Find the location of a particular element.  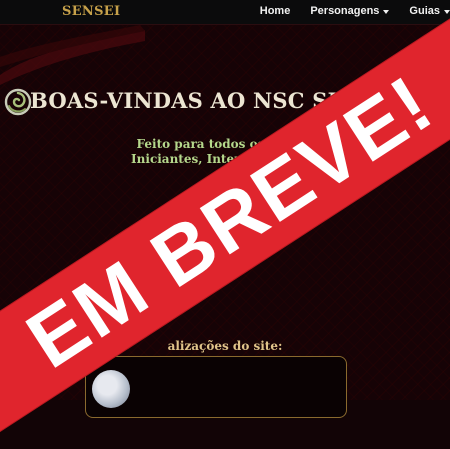

nav-item-guias: Guias is located at coordinates (429, 11).